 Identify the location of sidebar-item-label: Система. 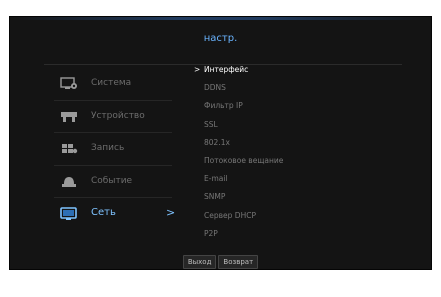
(111, 83).